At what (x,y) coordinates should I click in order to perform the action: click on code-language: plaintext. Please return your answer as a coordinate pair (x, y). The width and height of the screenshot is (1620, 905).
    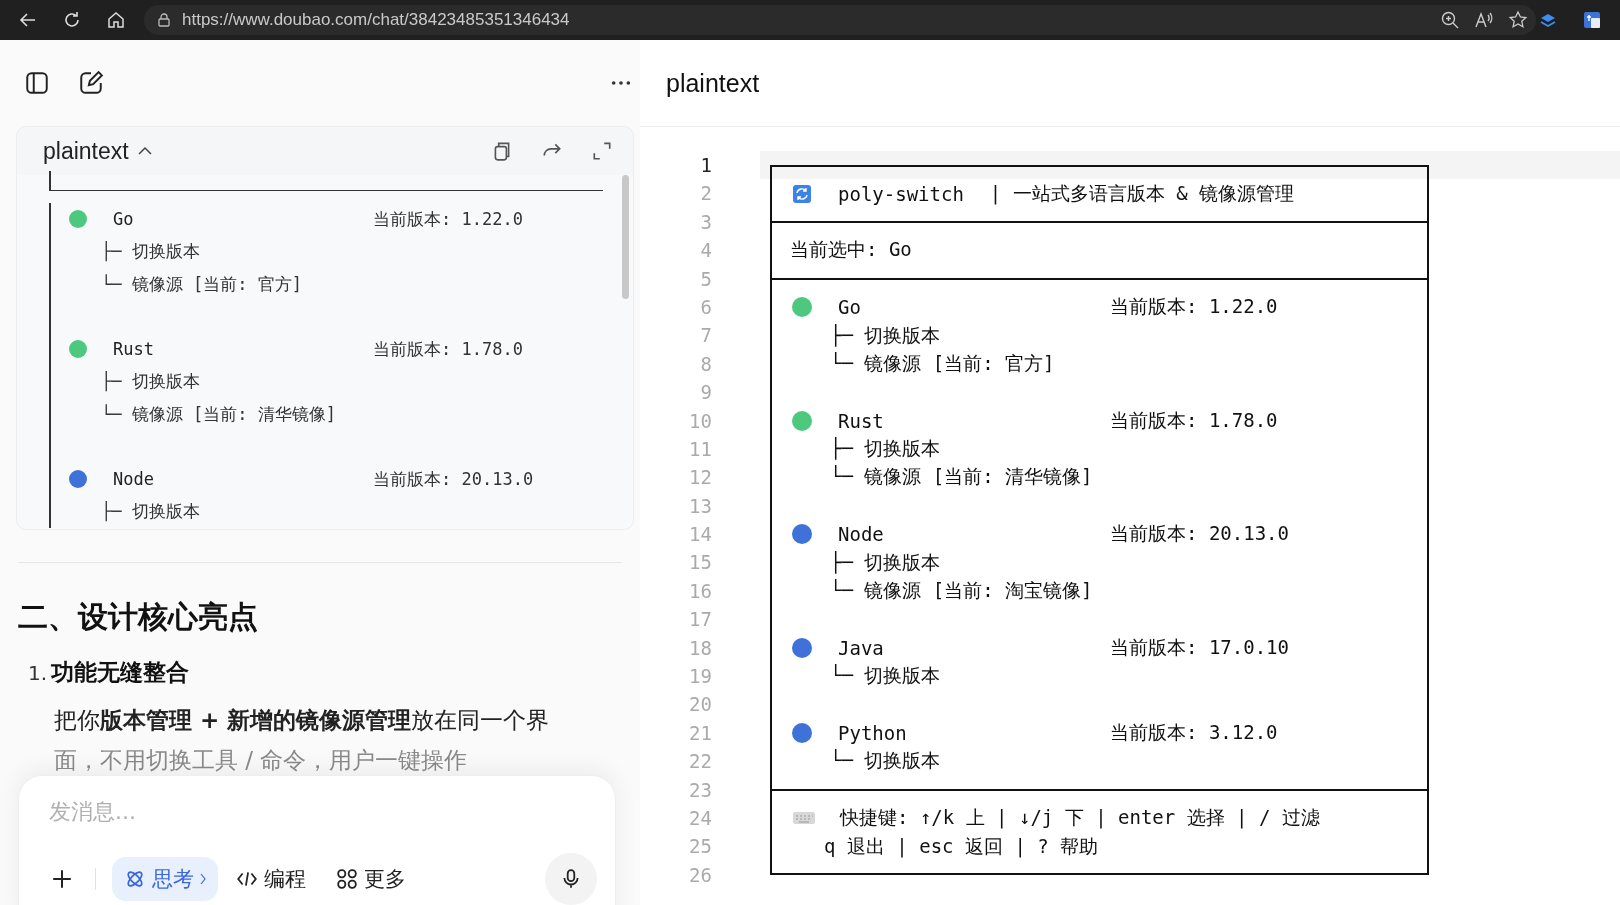
    Looking at the image, I should click on (86, 151).